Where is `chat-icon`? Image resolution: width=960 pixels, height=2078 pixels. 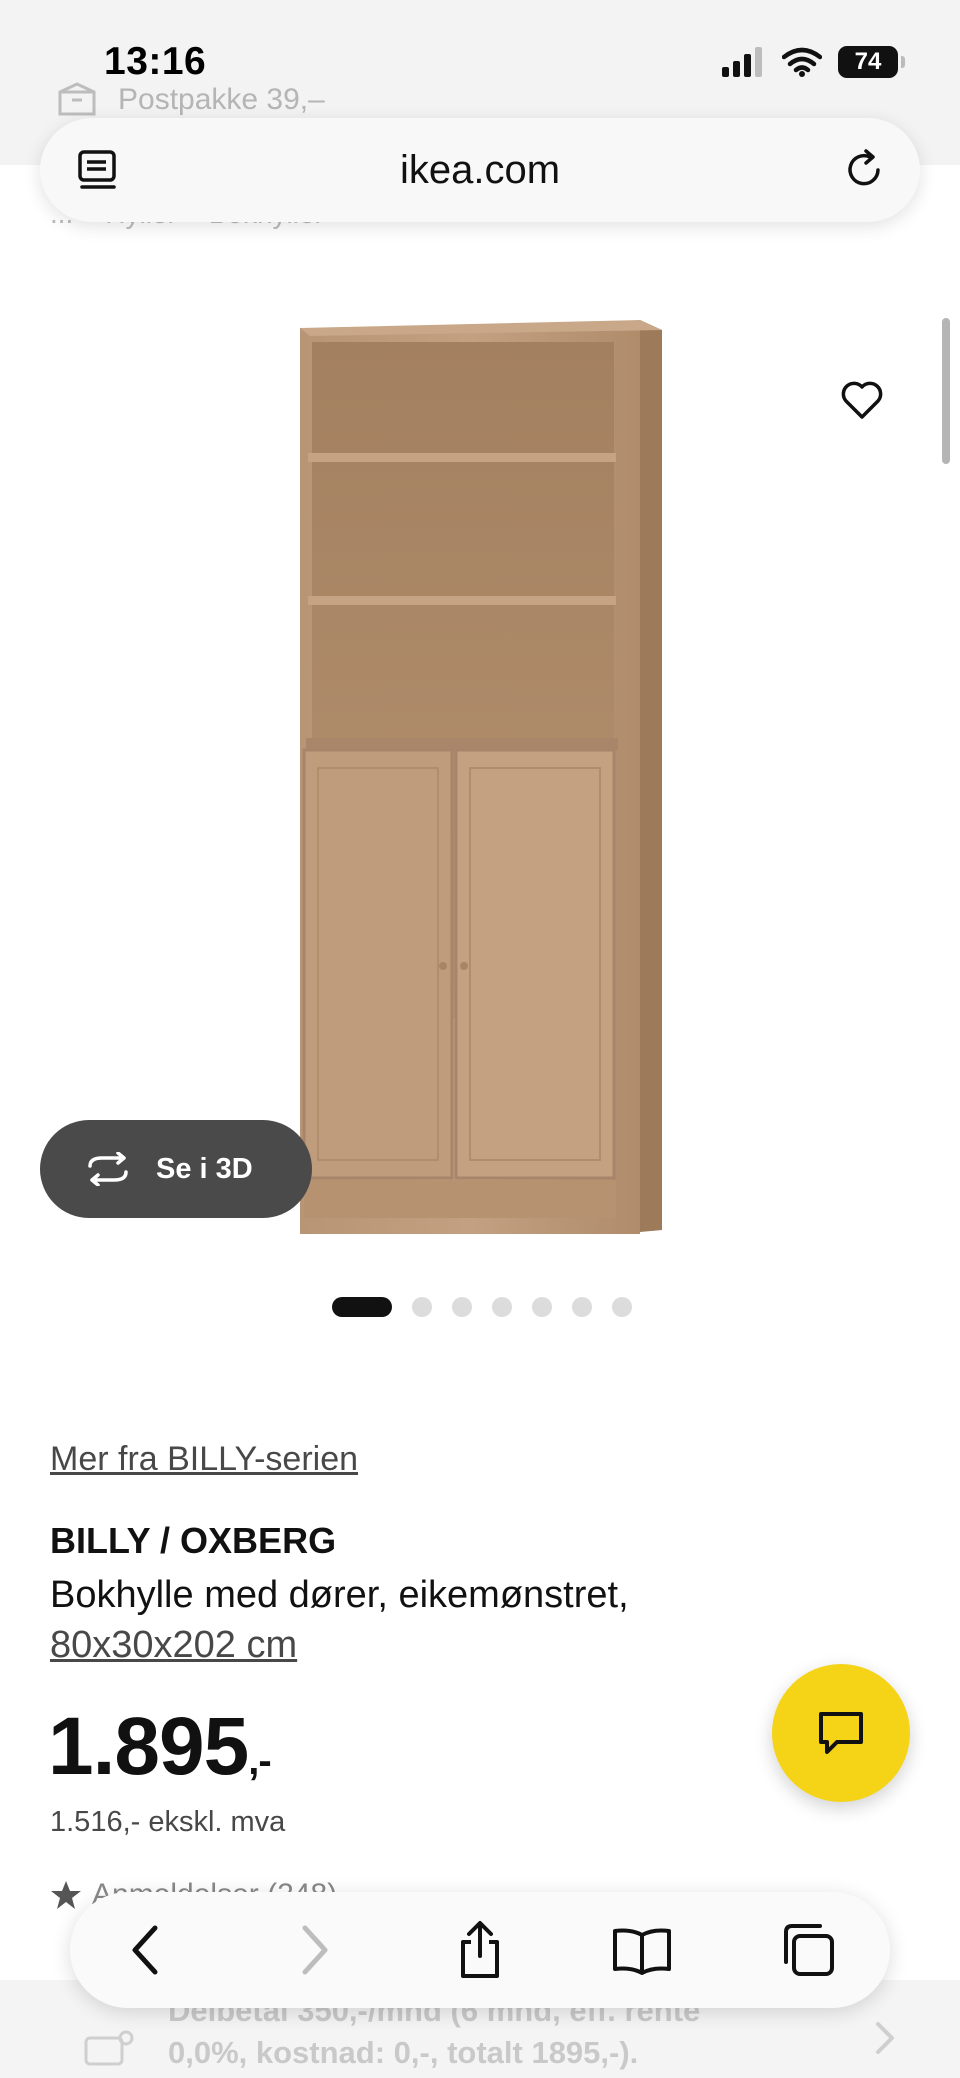
chat-icon is located at coordinates (841, 1733).